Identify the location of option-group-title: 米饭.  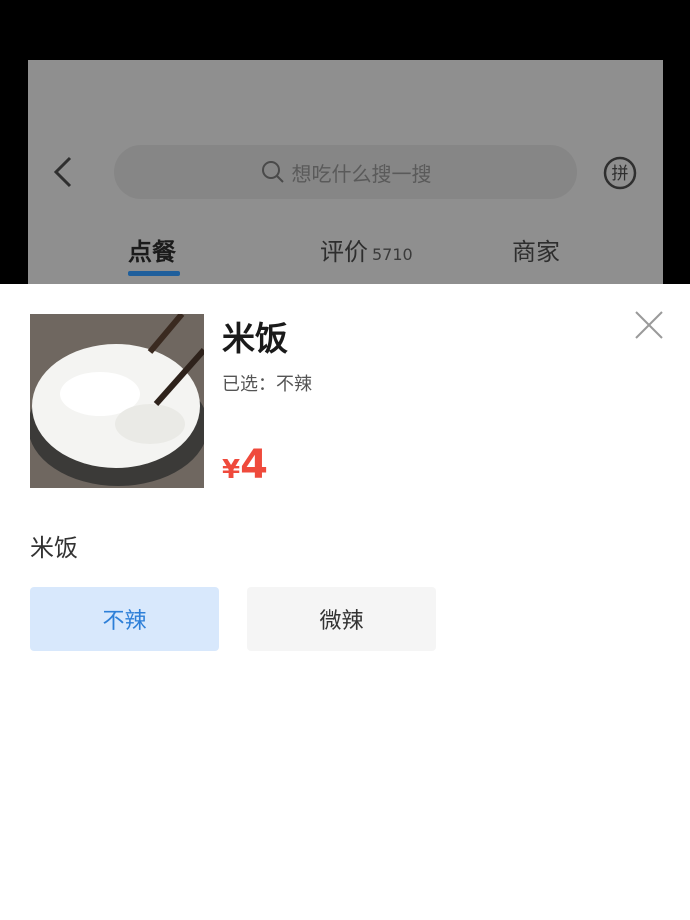
(54, 548).